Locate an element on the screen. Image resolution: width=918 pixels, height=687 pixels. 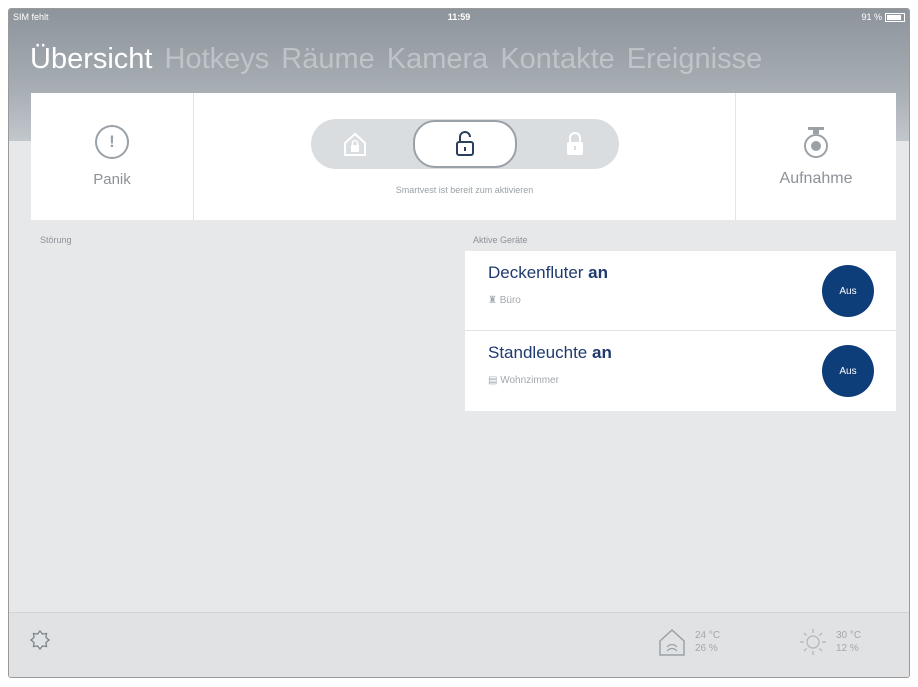
exclamation-icon: ! is located at coordinates (112, 142).